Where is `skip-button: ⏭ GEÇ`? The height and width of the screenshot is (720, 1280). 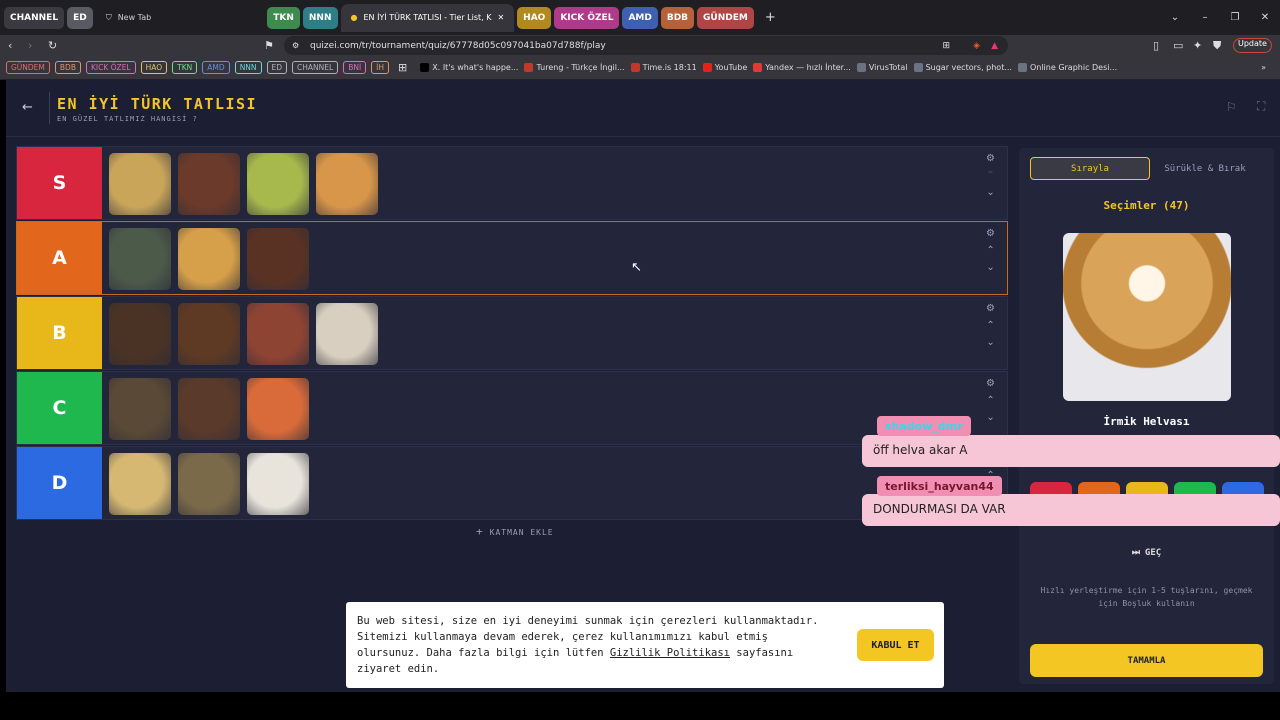 skip-button: ⏭ GEÇ is located at coordinates (1146, 553).